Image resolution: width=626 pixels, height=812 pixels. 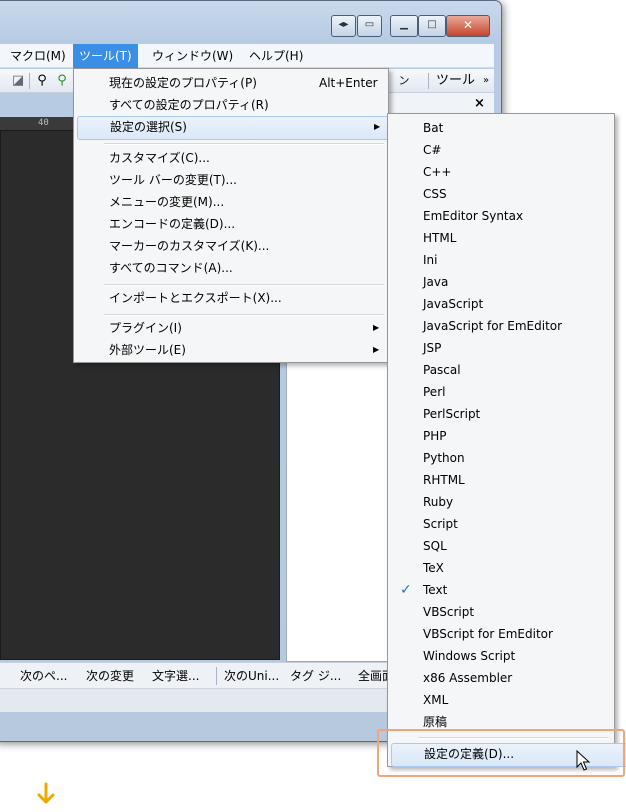 I want to click on syntax-item-label: Python, so click(x=444, y=458).